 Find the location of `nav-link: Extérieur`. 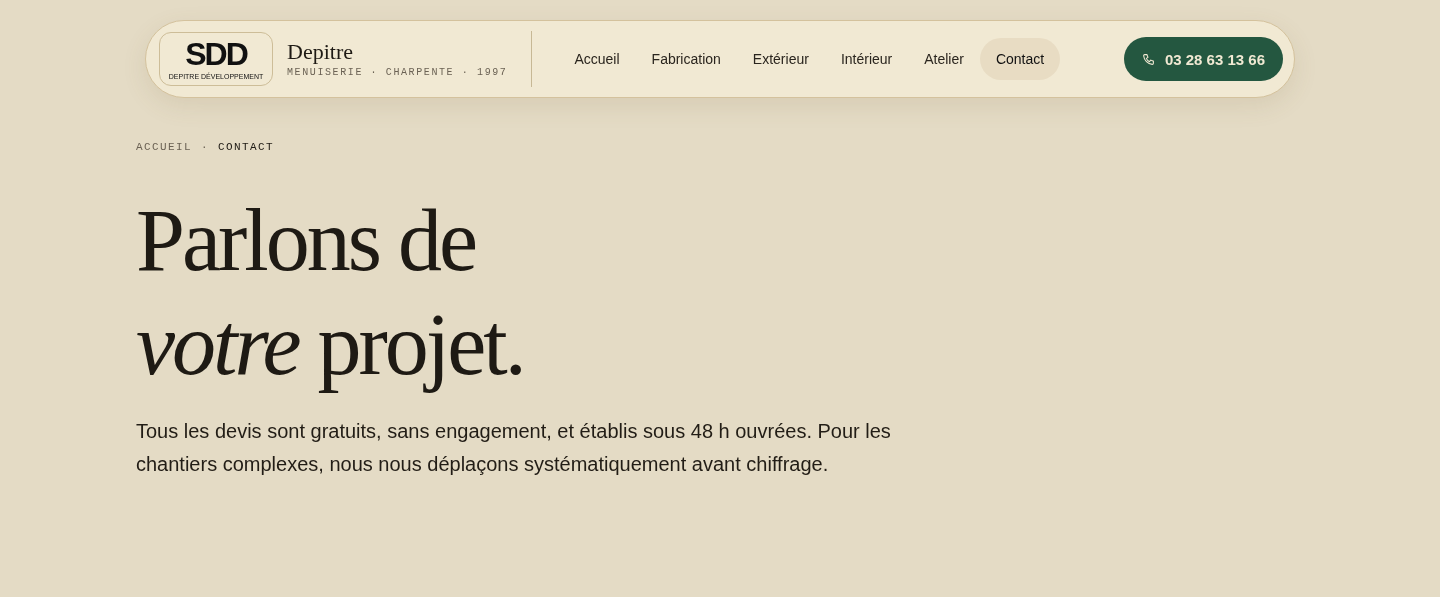

nav-link: Extérieur is located at coordinates (780, 59).